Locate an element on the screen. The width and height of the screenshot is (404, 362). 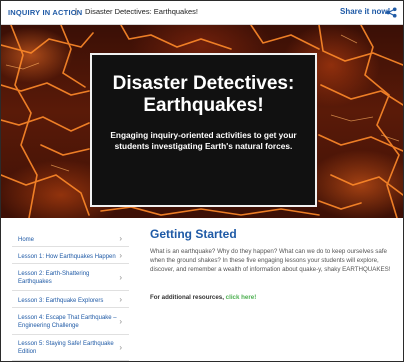
share-button: Share it now! is located at coordinates (365, 11).